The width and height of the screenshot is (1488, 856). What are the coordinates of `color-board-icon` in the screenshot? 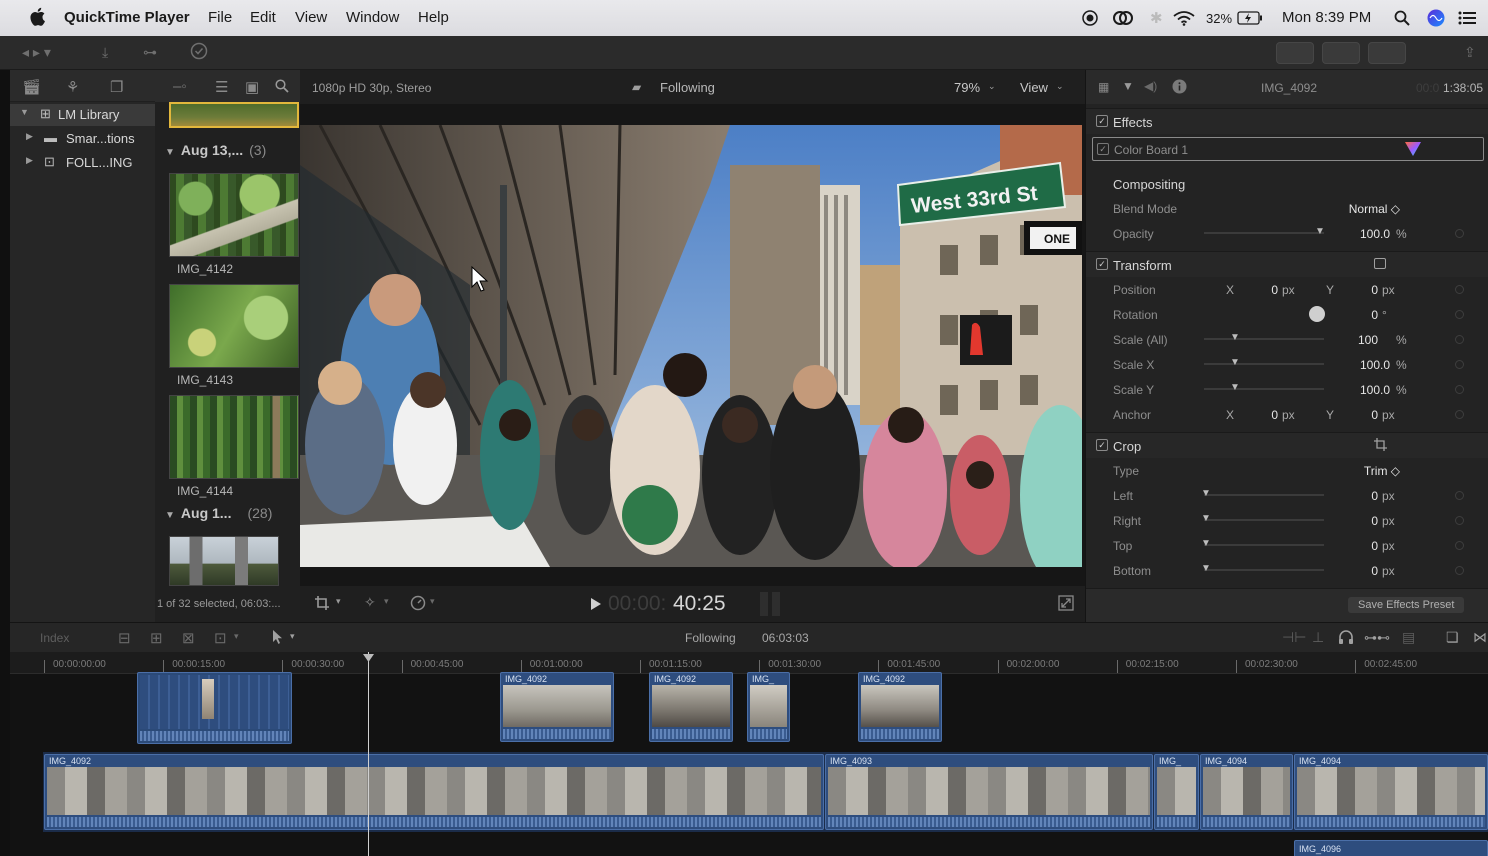 It's located at (1413, 150).